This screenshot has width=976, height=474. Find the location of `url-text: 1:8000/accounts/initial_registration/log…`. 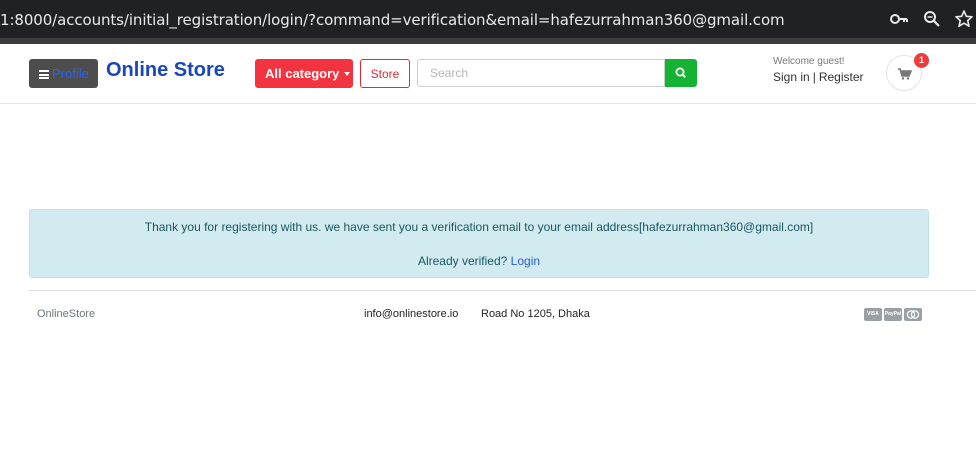

url-text: 1:8000/accounts/initial_registration/log… is located at coordinates (392, 20).